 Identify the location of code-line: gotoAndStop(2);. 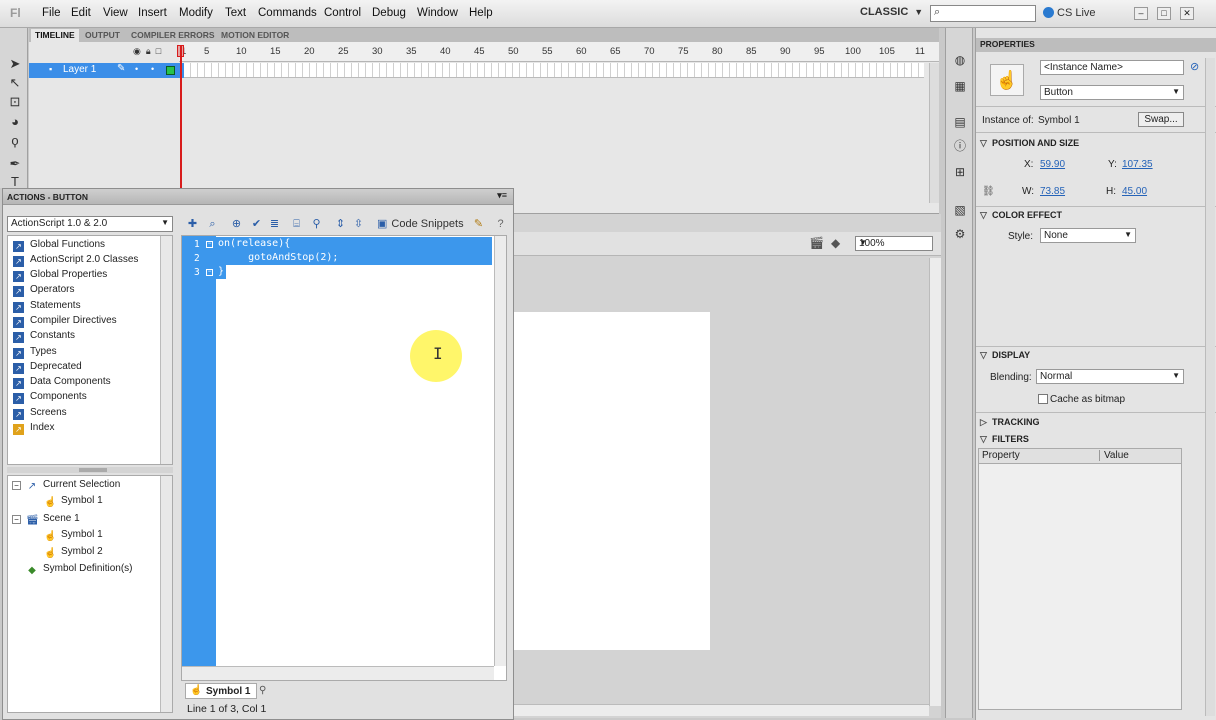
(354, 258).